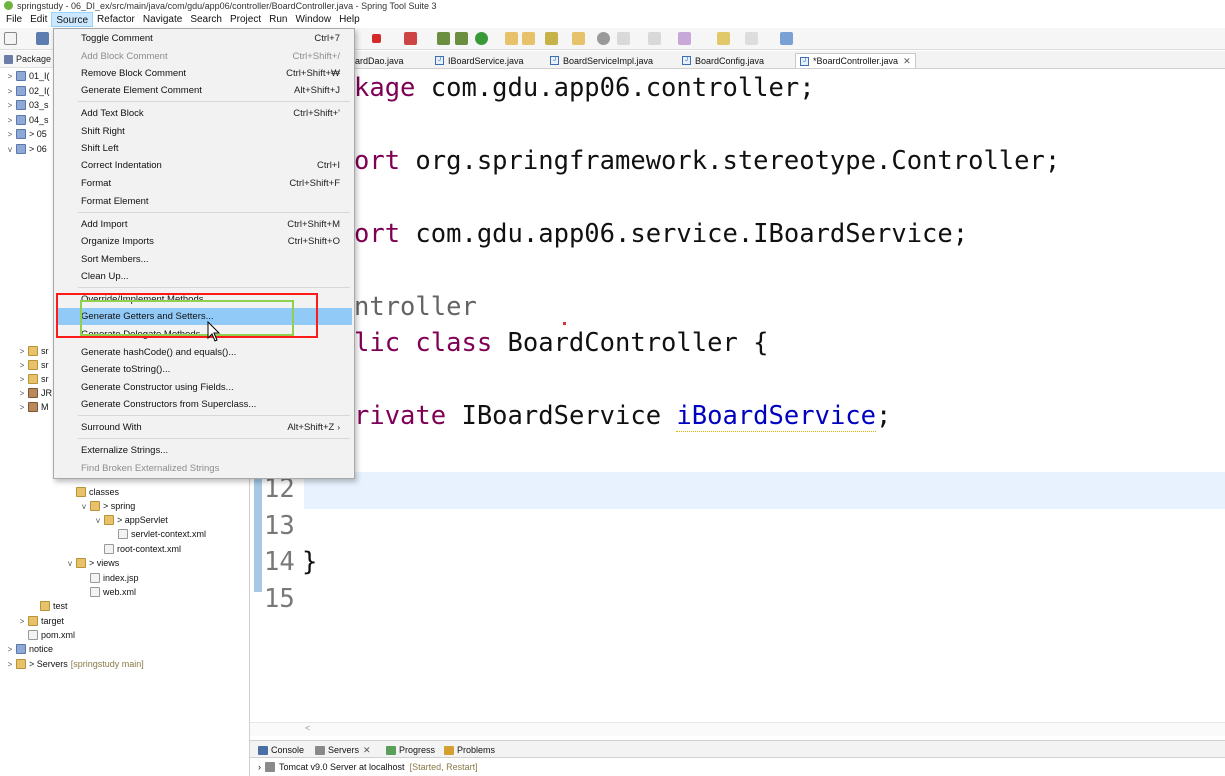 The width and height of the screenshot is (1225, 776). I want to click on scroll-left-arrow-icon: <, so click(307, 728).